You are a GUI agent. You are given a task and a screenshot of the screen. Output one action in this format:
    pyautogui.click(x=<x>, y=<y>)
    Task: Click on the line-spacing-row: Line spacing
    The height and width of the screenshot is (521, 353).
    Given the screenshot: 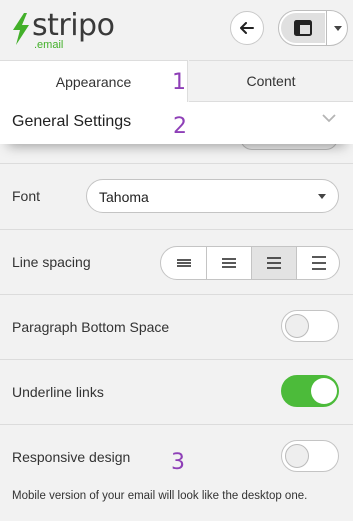 What is the action you would take?
    pyautogui.click(x=176, y=261)
    